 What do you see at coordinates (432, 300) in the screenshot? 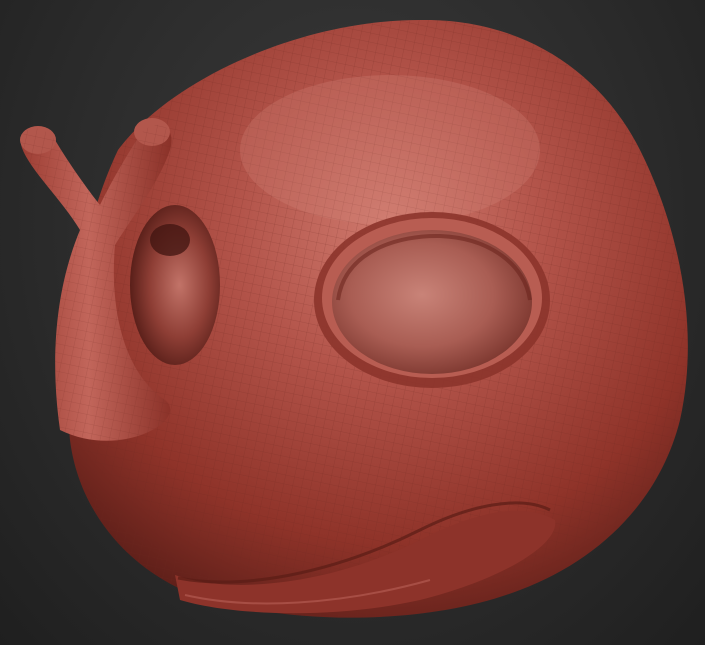
I see `eye-socket` at bounding box center [432, 300].